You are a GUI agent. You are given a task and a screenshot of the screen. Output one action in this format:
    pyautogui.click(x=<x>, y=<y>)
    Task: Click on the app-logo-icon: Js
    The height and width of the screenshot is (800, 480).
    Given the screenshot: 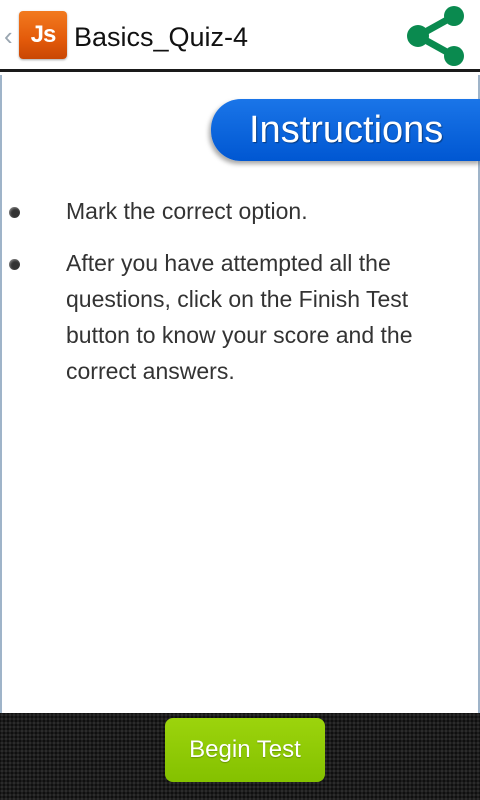 What is the action you would take?
    pyautogui.click(x=43, y=35)
    